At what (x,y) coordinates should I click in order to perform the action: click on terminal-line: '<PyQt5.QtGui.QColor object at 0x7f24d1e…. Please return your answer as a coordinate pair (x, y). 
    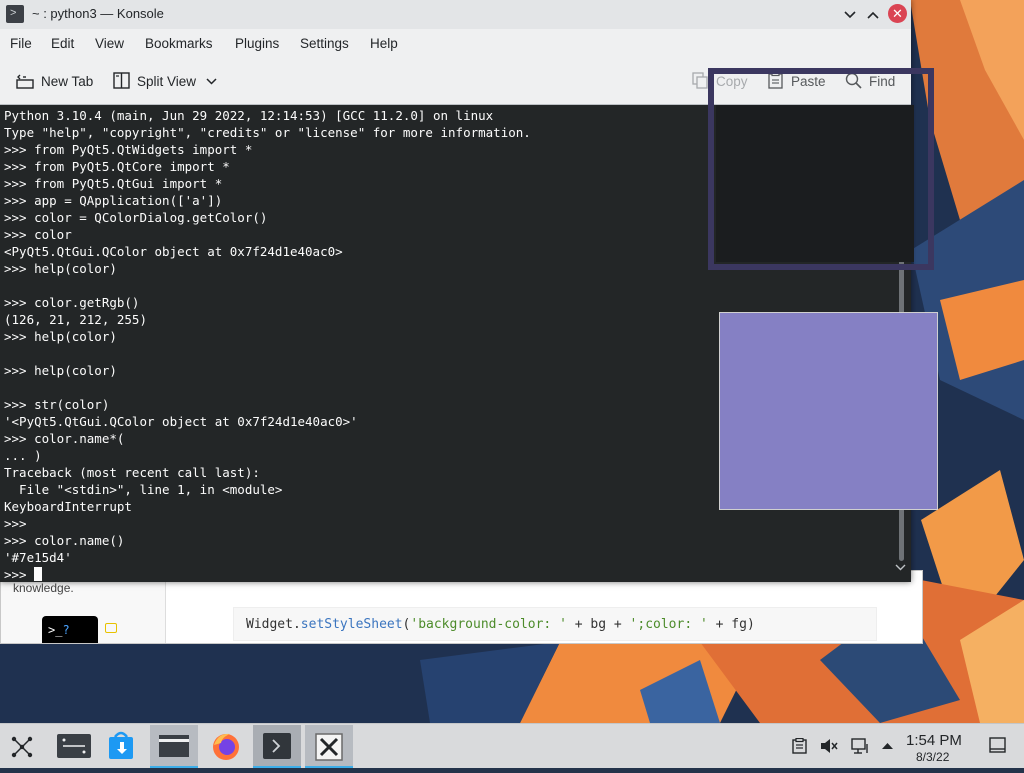
    Looking at the image, I should click on (181, 421).